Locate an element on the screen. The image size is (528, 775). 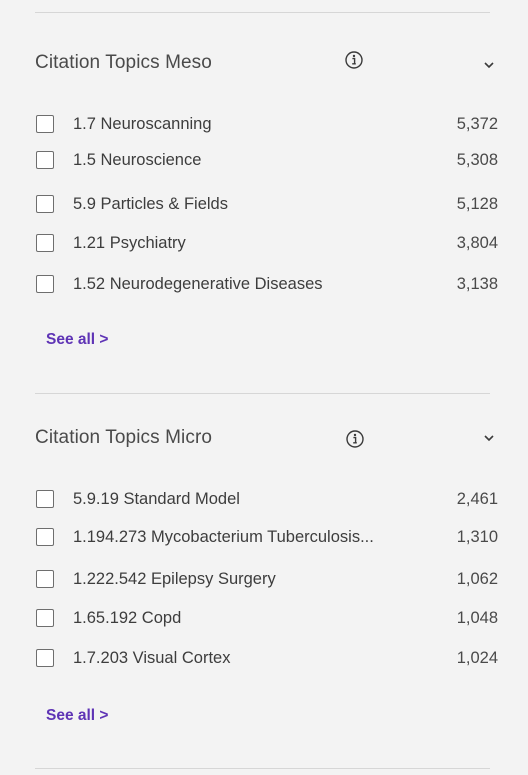
topic-count: 5,372 is located at coordinates (477, 124).